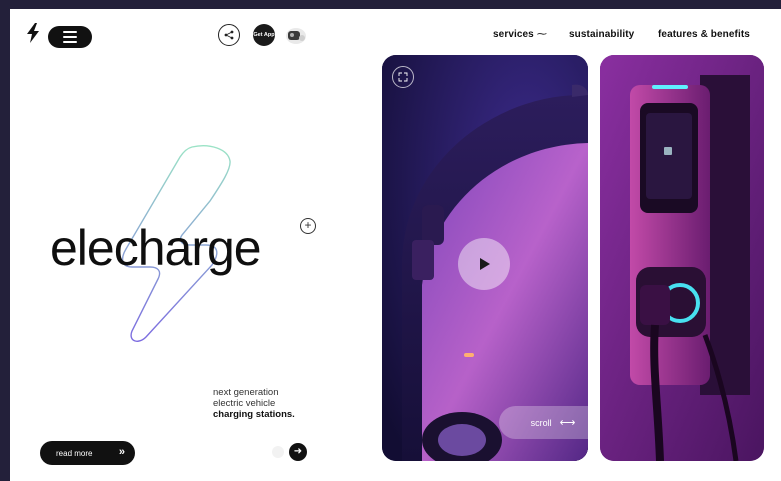  I want to click on brand-title: elecharge, so click(156, 248).